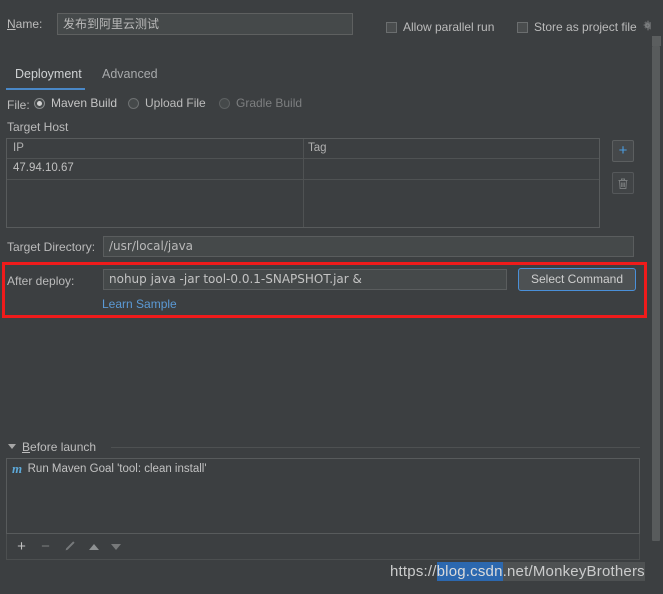 The height and width of the screenshot is (594, 663). I want to click on file-label: File:, so click(18, 105).